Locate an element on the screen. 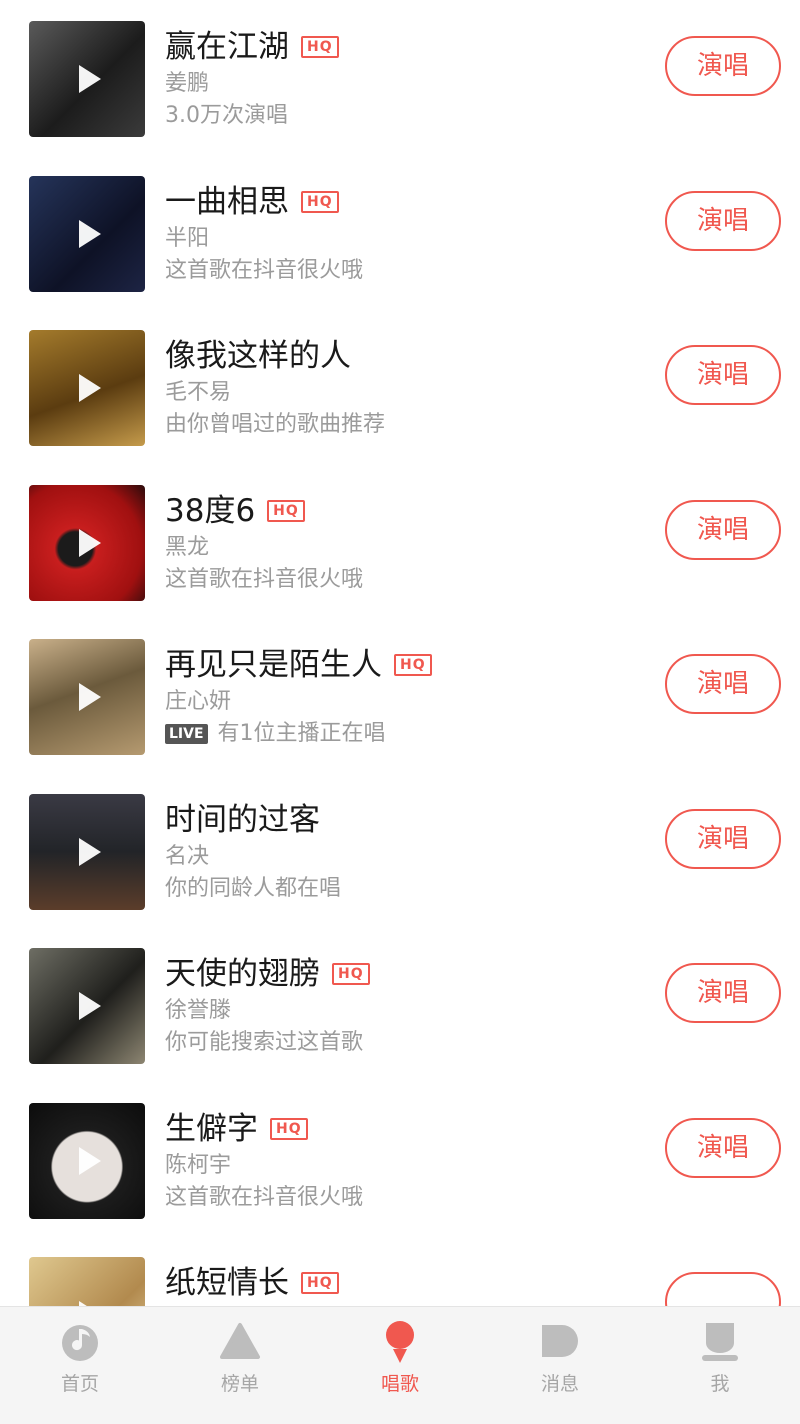  tab-messages-label: 消息 is located at coordinates (559, 1384).